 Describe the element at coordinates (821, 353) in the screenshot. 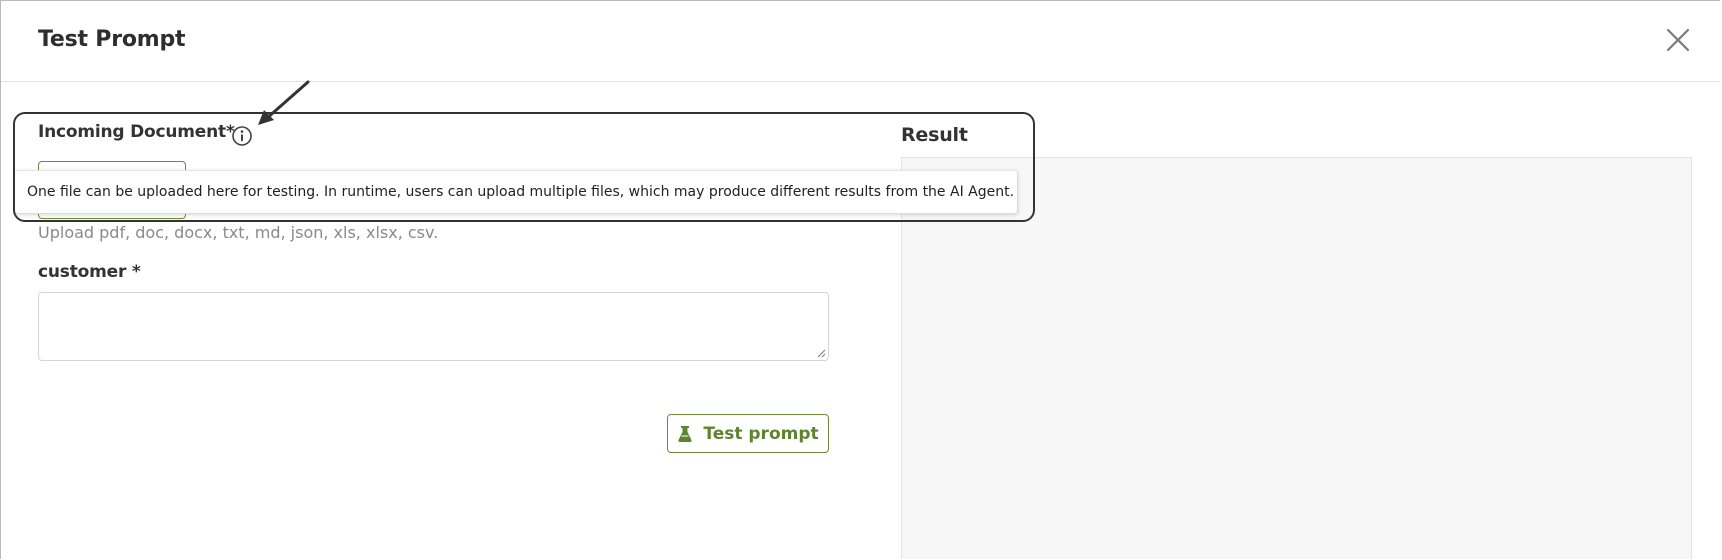

I see `resize-grip-icon` at that location.